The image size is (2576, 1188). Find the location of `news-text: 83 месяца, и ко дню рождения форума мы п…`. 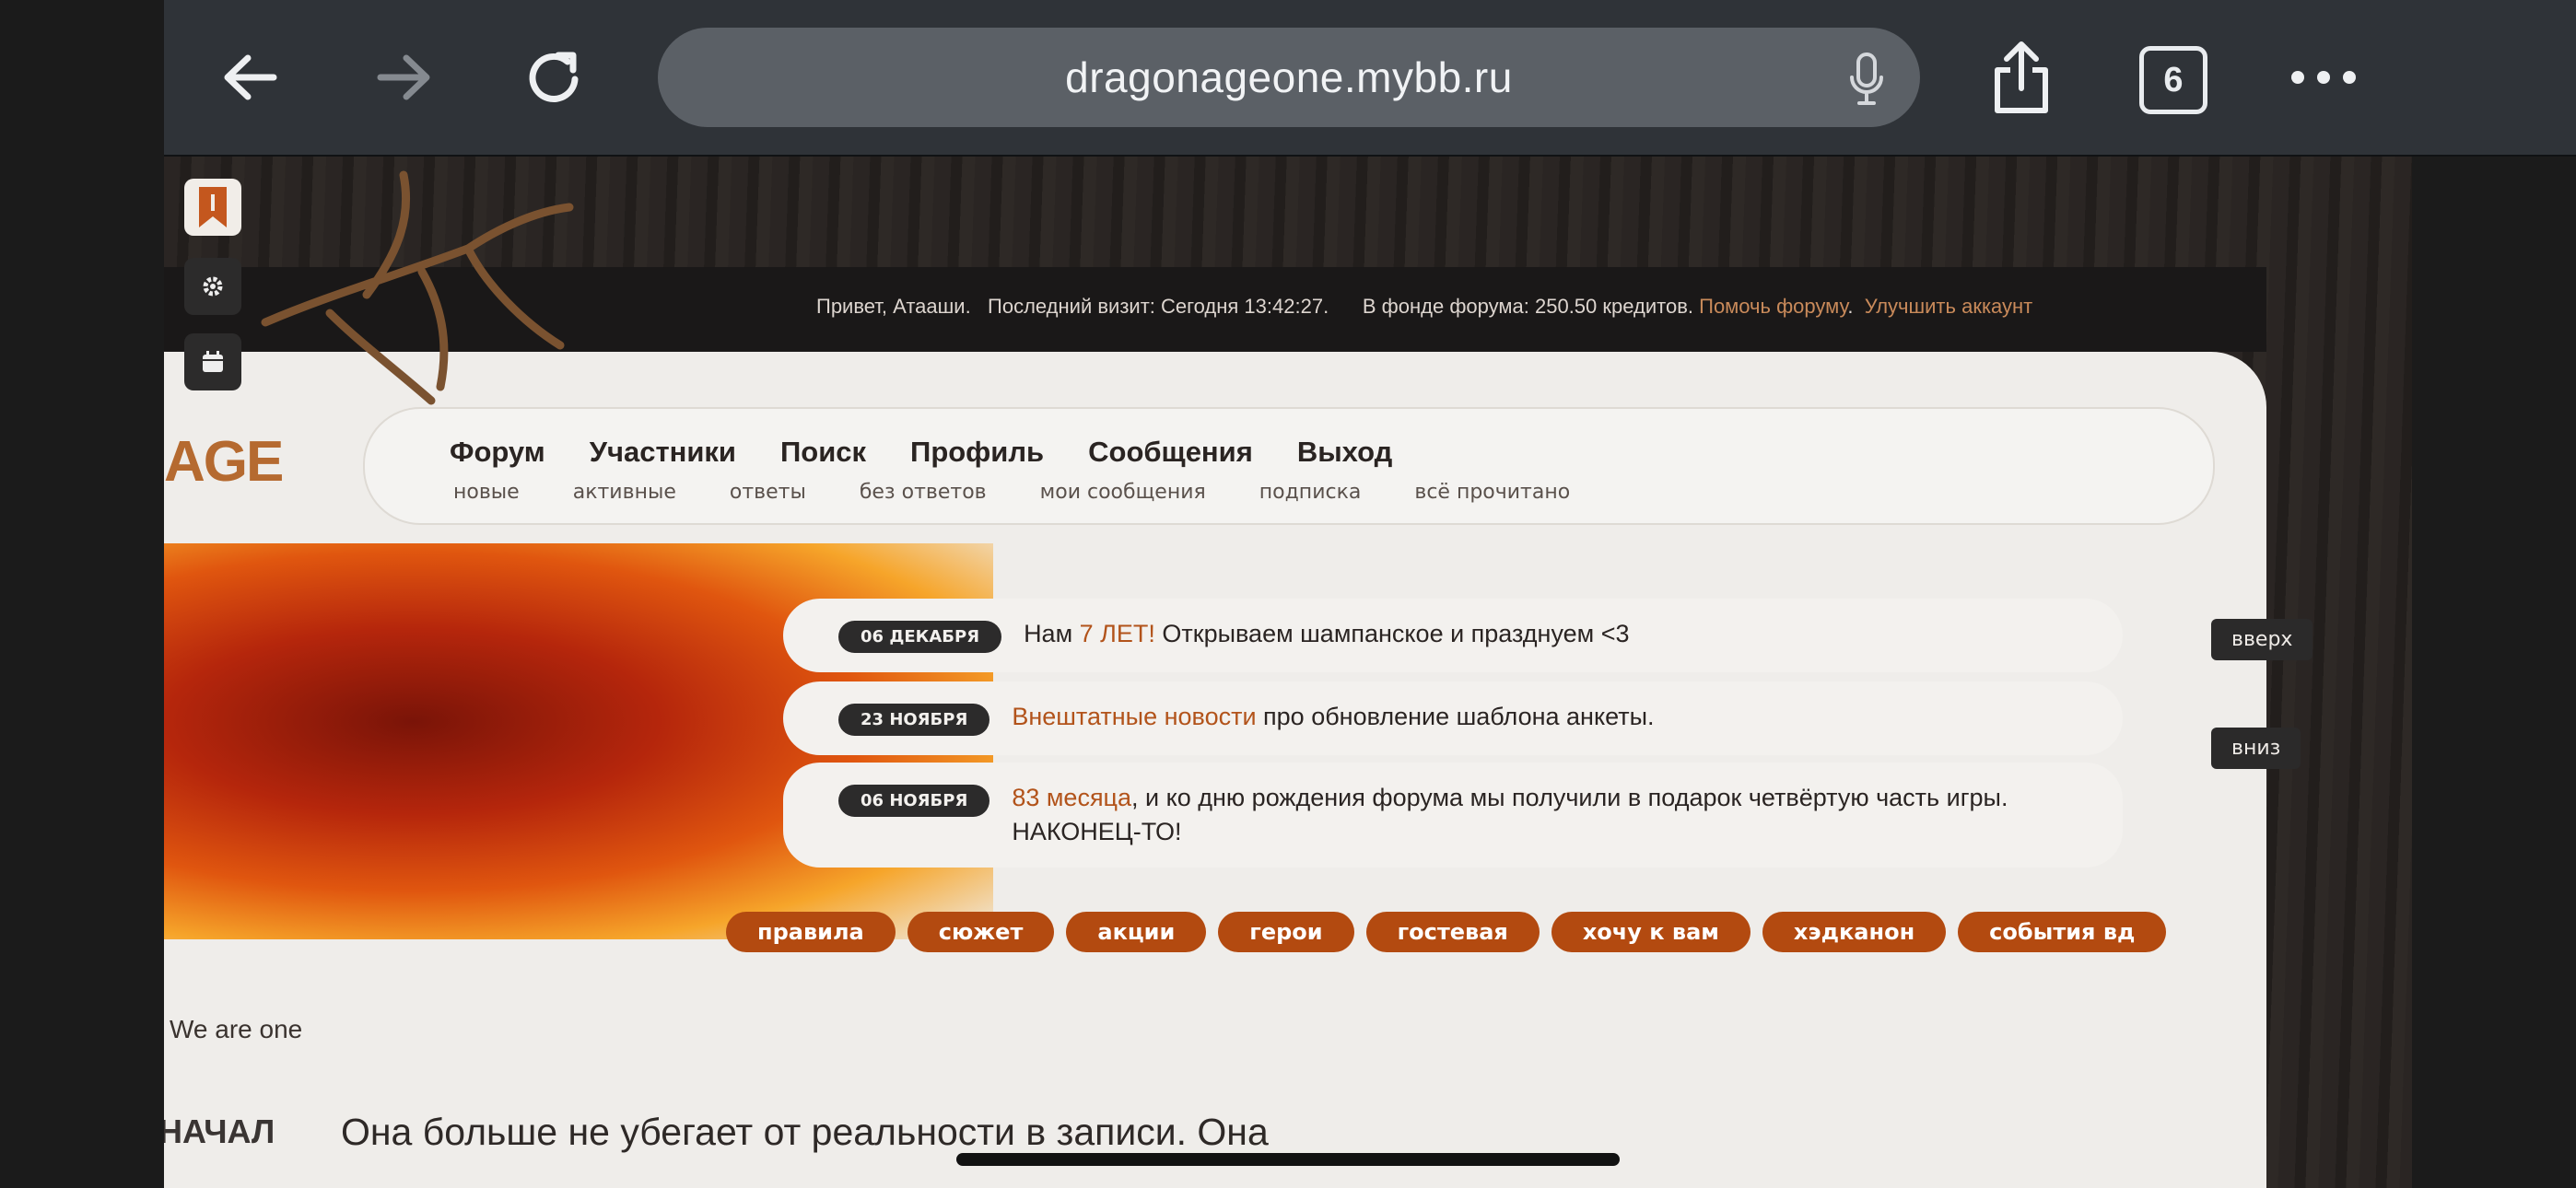

news-text: 83 месяца, и ко дню рождения форума мы п… is located at coordinates (1510, 814).